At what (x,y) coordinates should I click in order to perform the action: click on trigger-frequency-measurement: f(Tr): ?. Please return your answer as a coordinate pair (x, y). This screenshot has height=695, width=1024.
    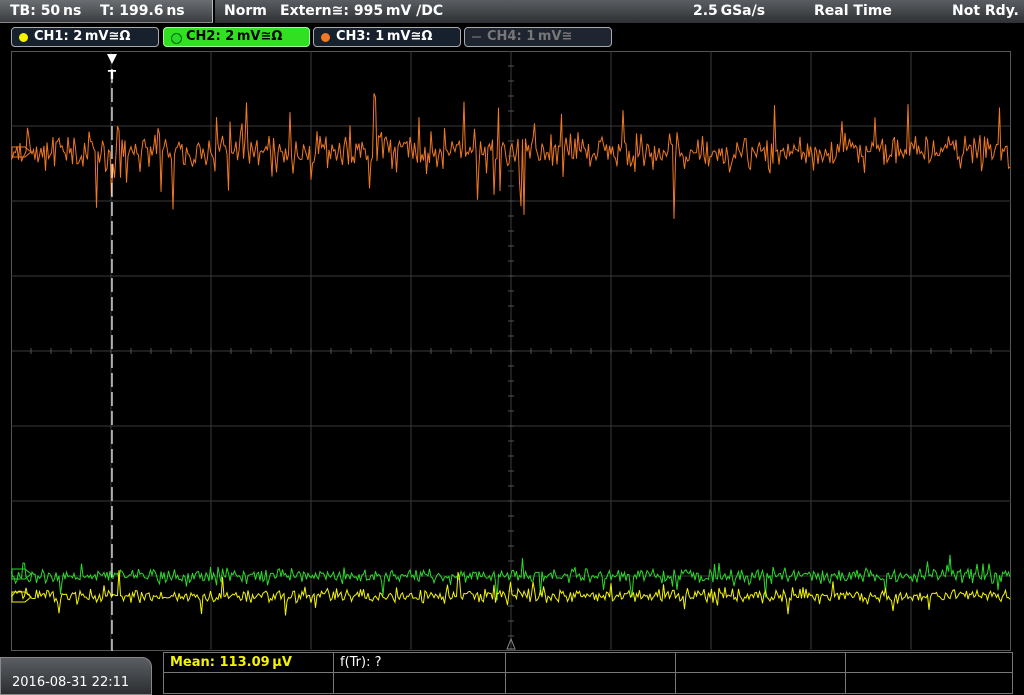
    Looking at the image, I should click on (361, 662).